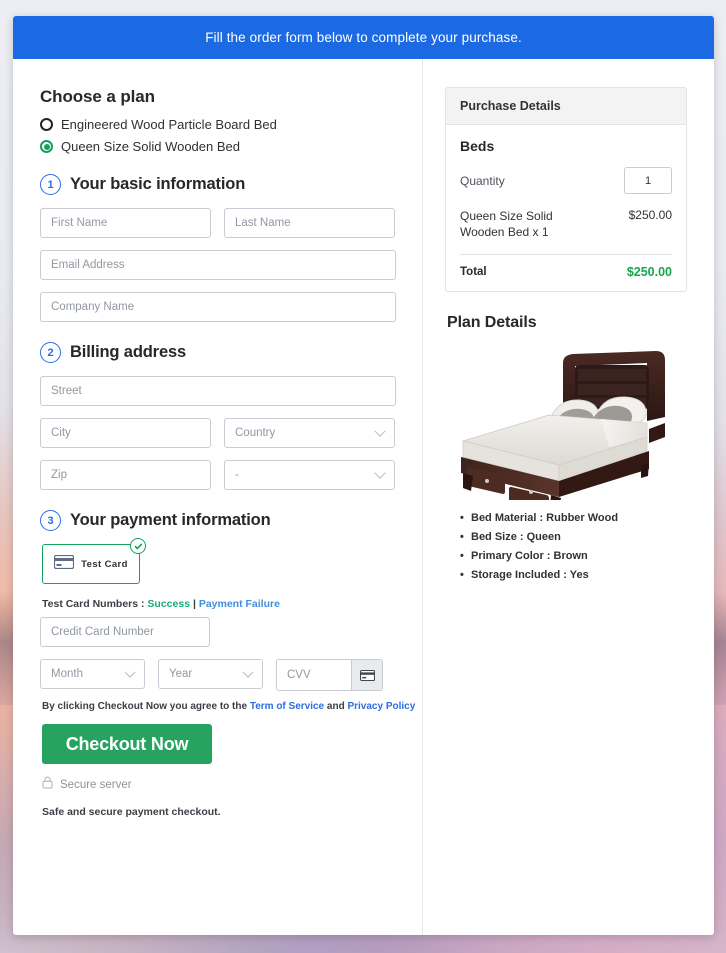 The width and height of the screenshot is (726, 953). Describe the element at coordinates (125, 632) in the screenshot. I see `credit-card-number-input: Credit Card Number` at that location.